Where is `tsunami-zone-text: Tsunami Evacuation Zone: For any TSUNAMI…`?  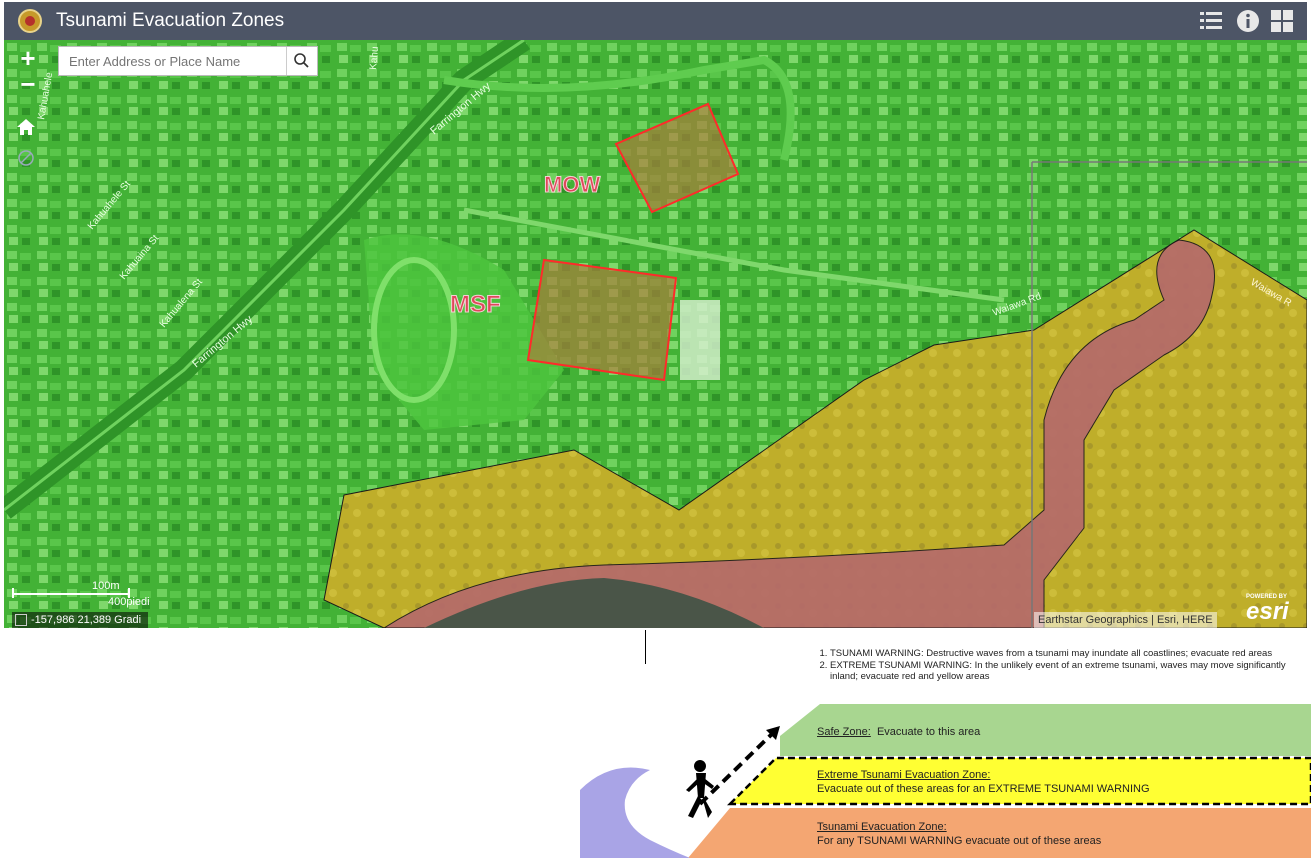
tsunami-zone-text: Tsunami Evacuation Zone: For any TSUNAMI… is located at coordinates (959, 834).